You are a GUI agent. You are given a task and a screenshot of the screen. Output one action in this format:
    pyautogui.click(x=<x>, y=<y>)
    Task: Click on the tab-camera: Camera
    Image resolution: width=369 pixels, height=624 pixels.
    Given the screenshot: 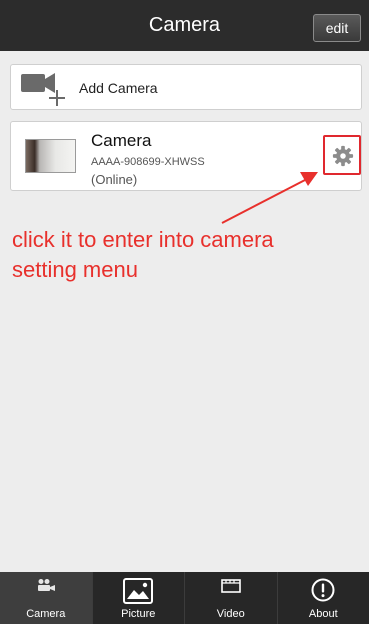 What is the action you would take?
    pyautogui.click(x=46, y=598)
    